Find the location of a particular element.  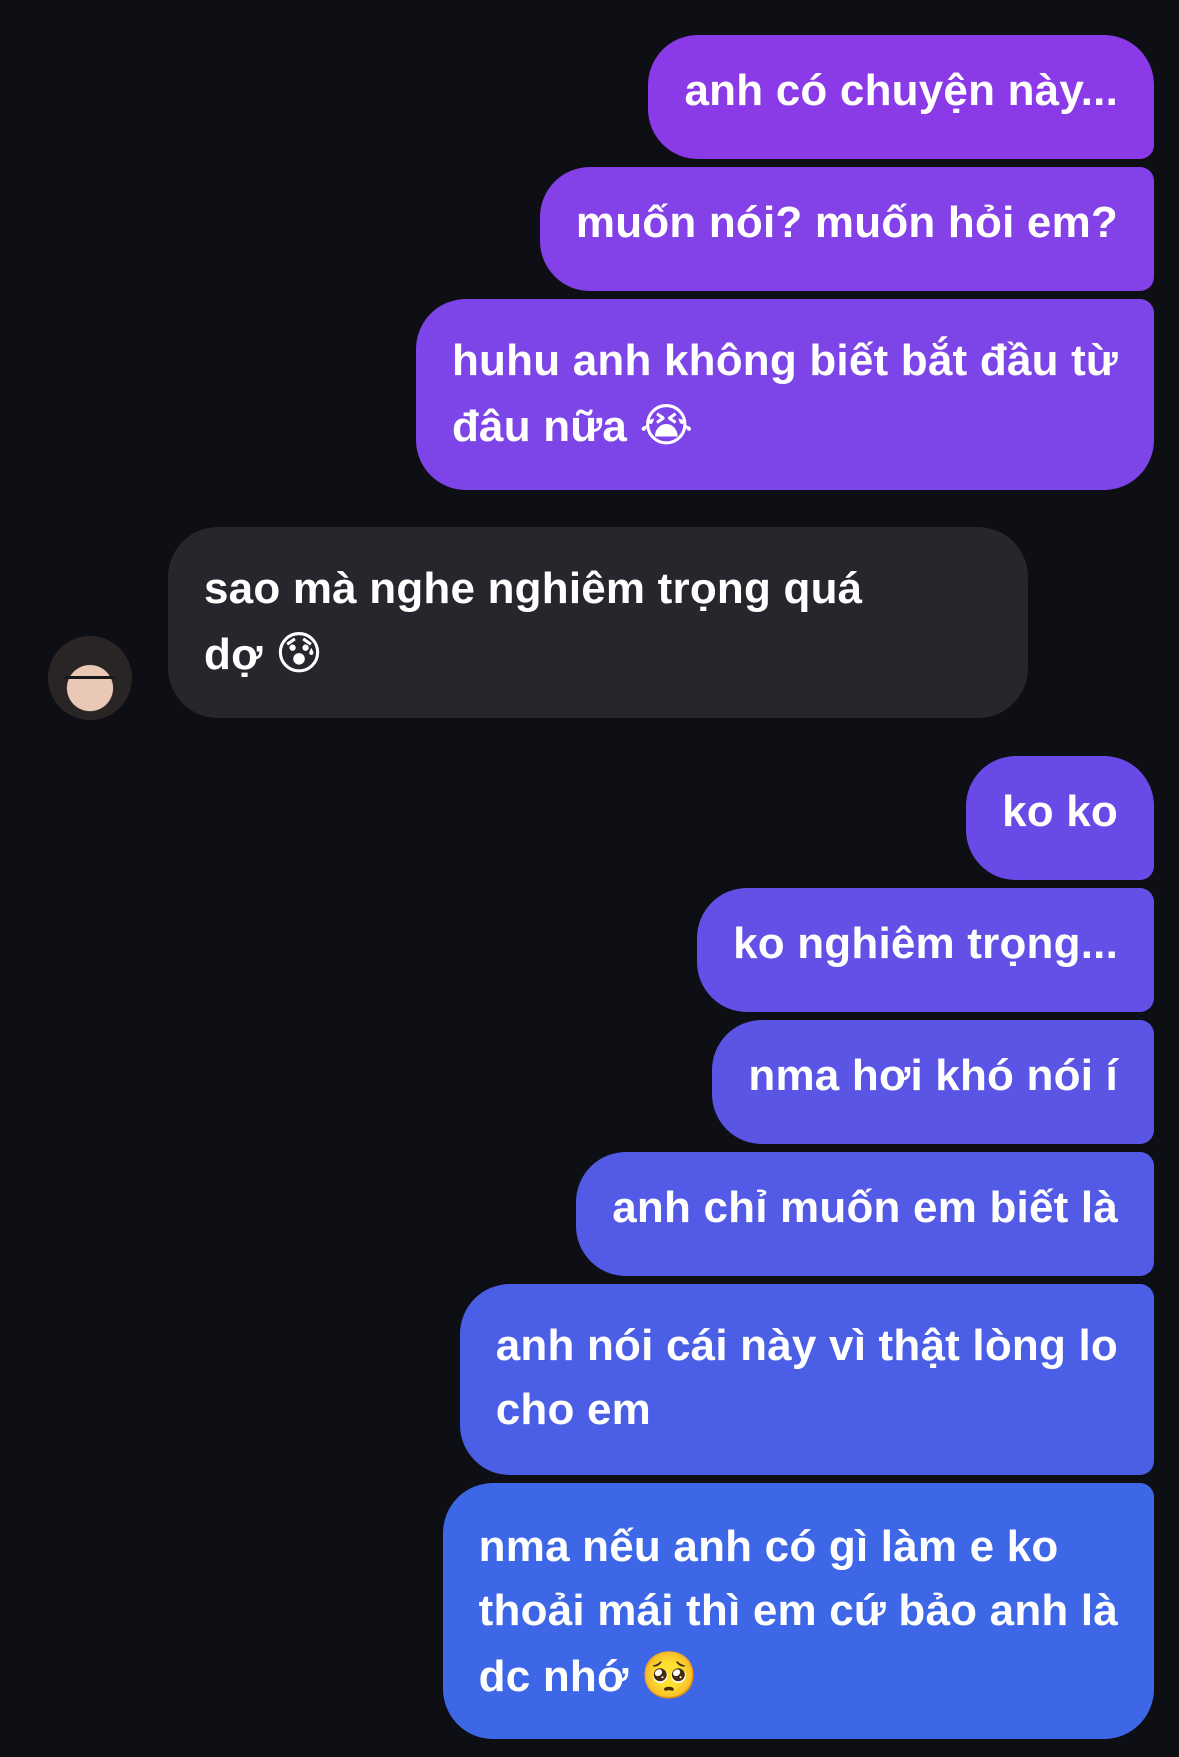

loudly-crying-face-icon: 😭 is located at coordinates (666, 425).